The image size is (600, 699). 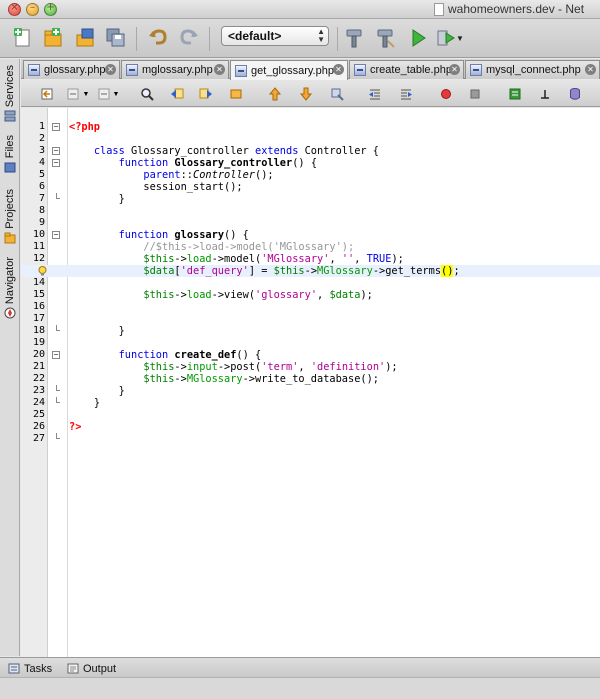 I want to click on start-macro-button, so click(x=446, y=94).